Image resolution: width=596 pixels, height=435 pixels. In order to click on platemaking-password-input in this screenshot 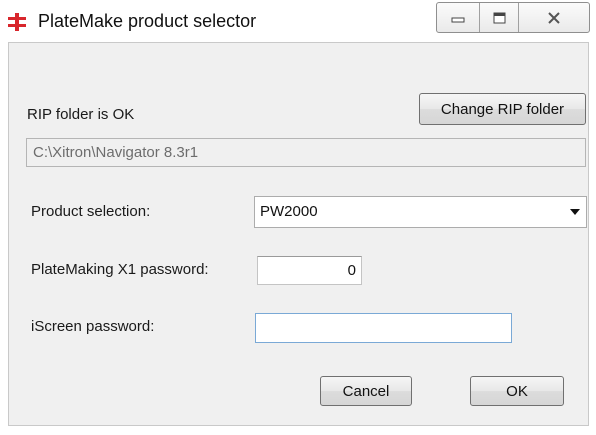, I will do `click(309, 270)`.